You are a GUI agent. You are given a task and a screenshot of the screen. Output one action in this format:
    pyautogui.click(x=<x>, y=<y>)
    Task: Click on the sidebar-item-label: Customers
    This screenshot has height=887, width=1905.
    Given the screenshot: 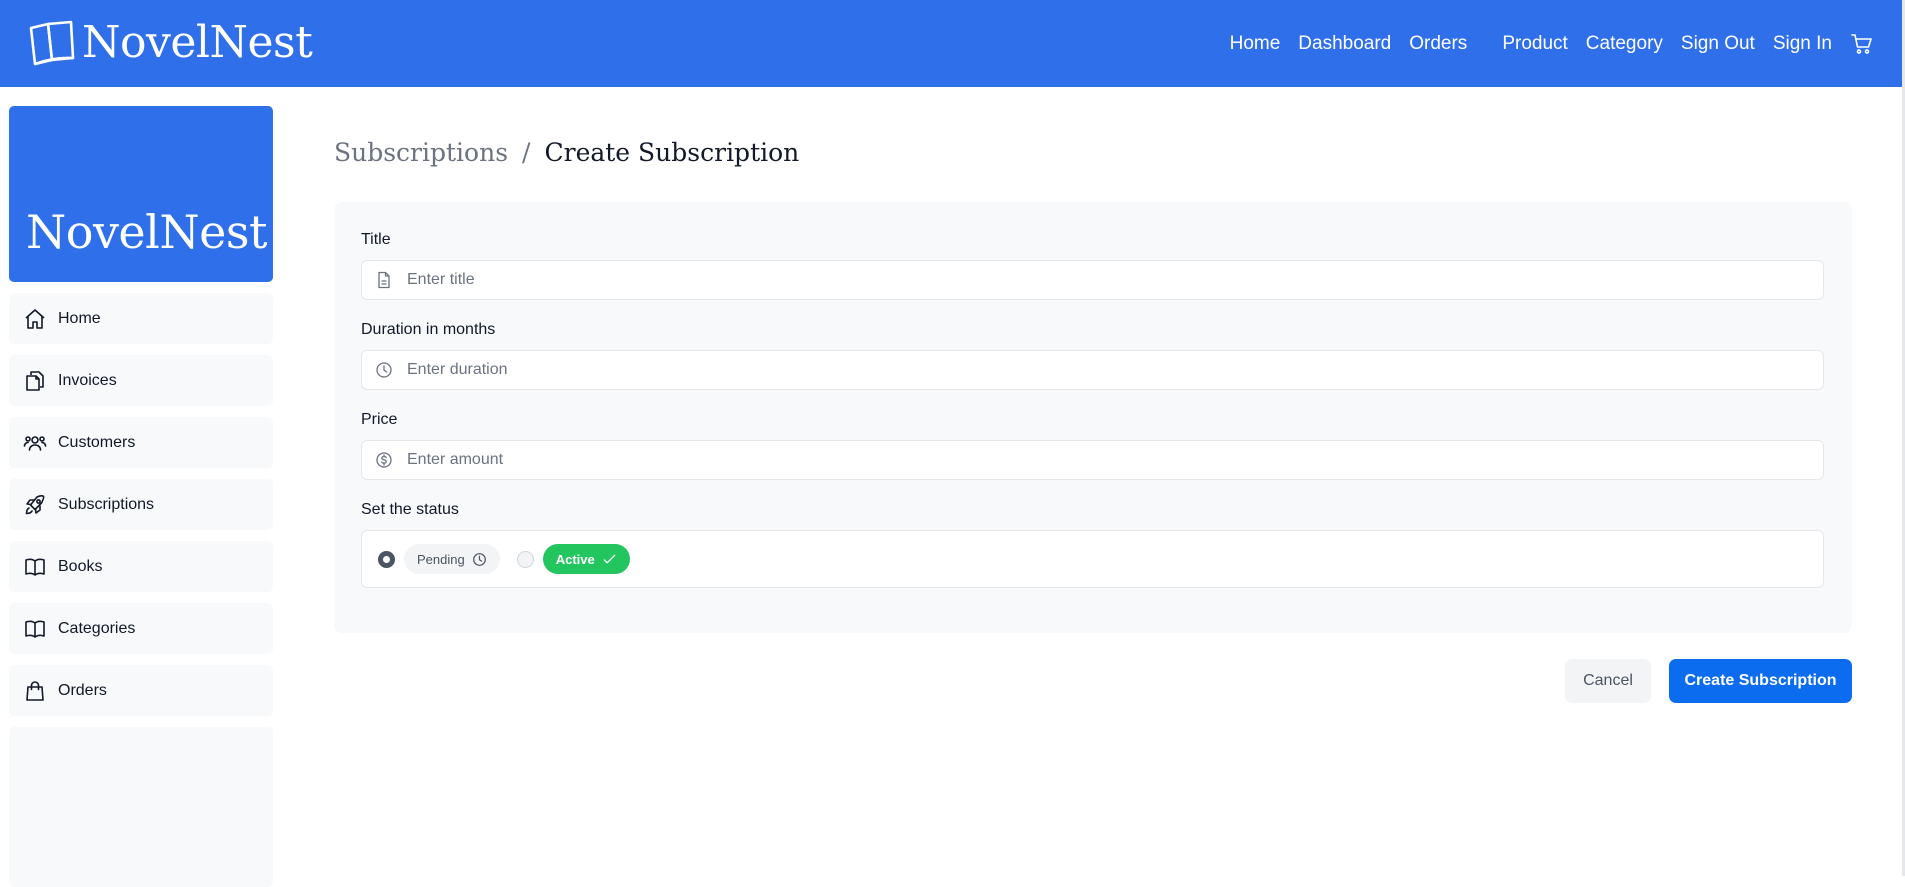 What is the action you would take?
    pyautogui.click(x=97, y=442)
    